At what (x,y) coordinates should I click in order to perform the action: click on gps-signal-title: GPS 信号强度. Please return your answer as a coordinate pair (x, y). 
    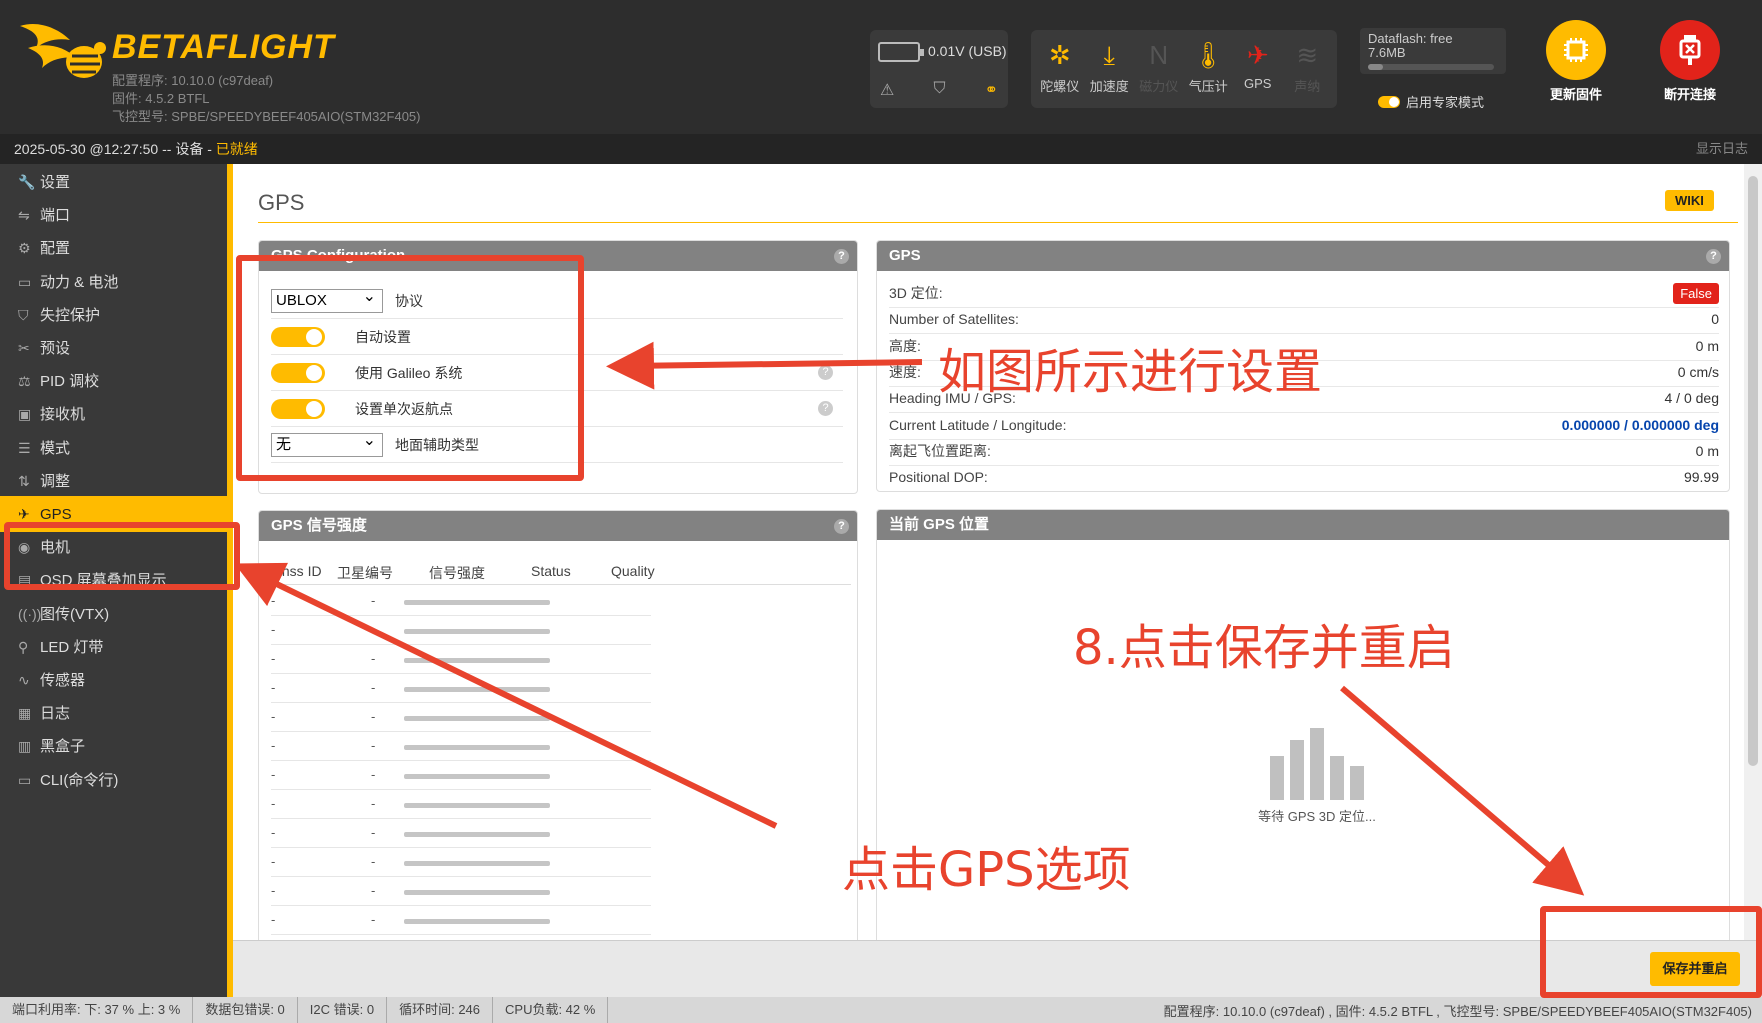
    Looking at the image, I should click on (319, 525).